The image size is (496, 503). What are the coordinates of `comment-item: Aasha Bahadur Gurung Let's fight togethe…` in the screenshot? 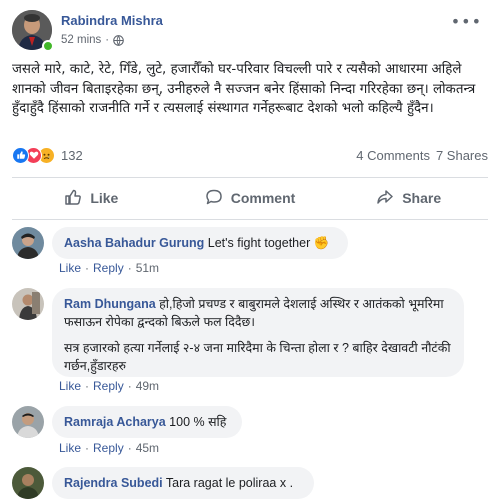 It's located at (250, 252).